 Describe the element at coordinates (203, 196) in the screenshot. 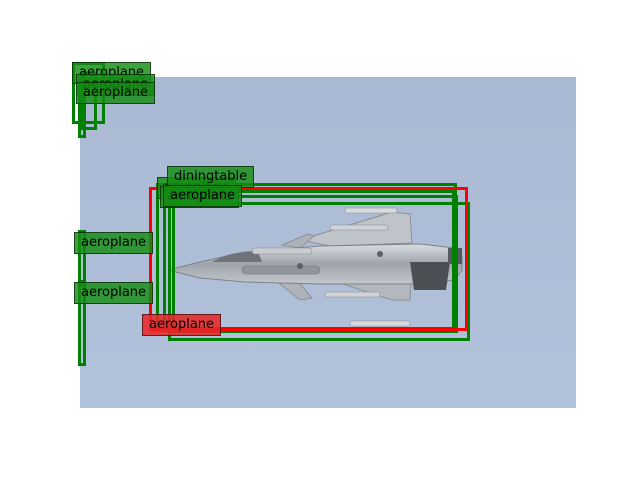

I see `pred-label-9: aeroplane` at that location.